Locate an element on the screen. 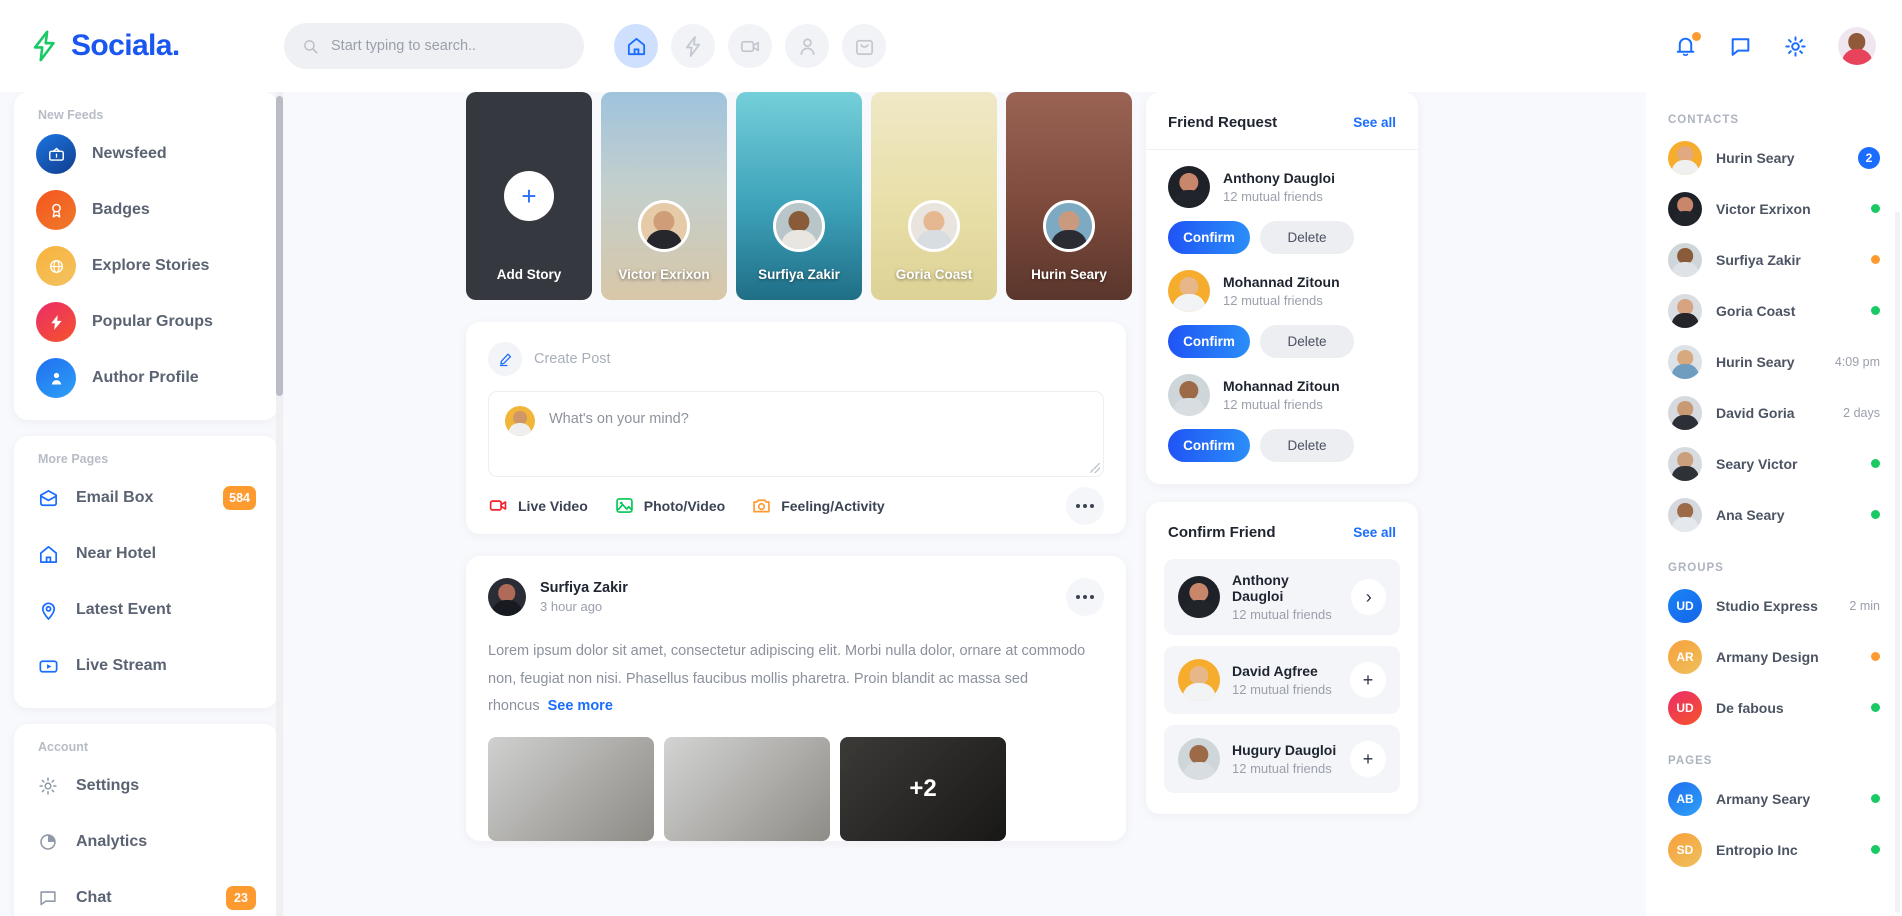 The image size is (1902, 916). story-add-story: + Add Story is located at coordinates (529, 196).